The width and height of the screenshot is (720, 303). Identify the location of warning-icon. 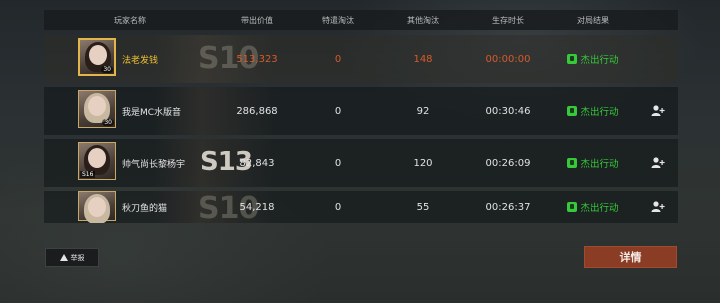
(63, 257).